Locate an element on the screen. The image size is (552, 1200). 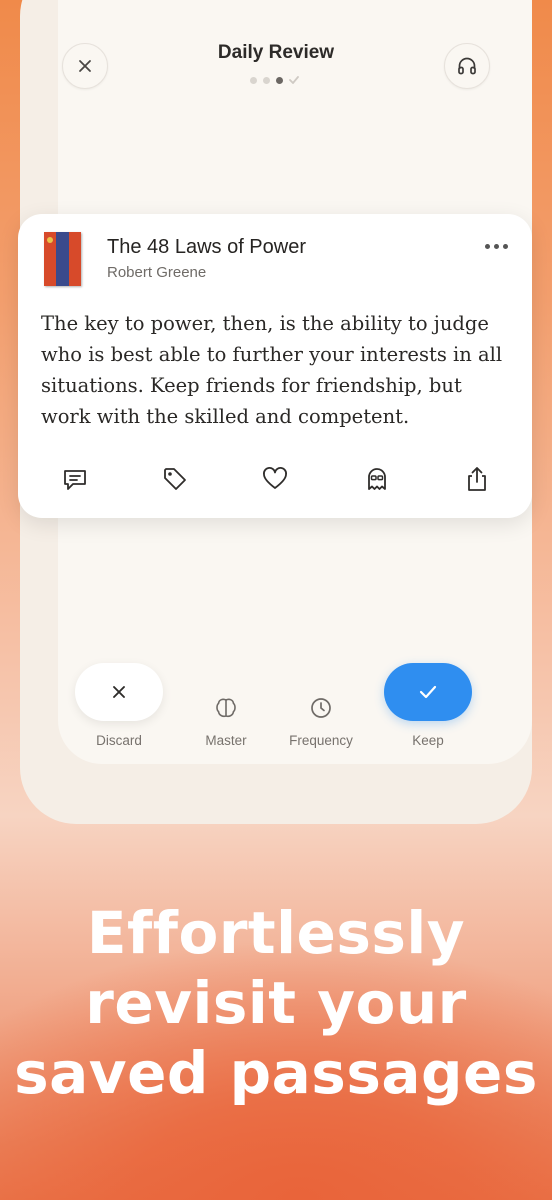
favorite-button is located at coordinates (275, 479).